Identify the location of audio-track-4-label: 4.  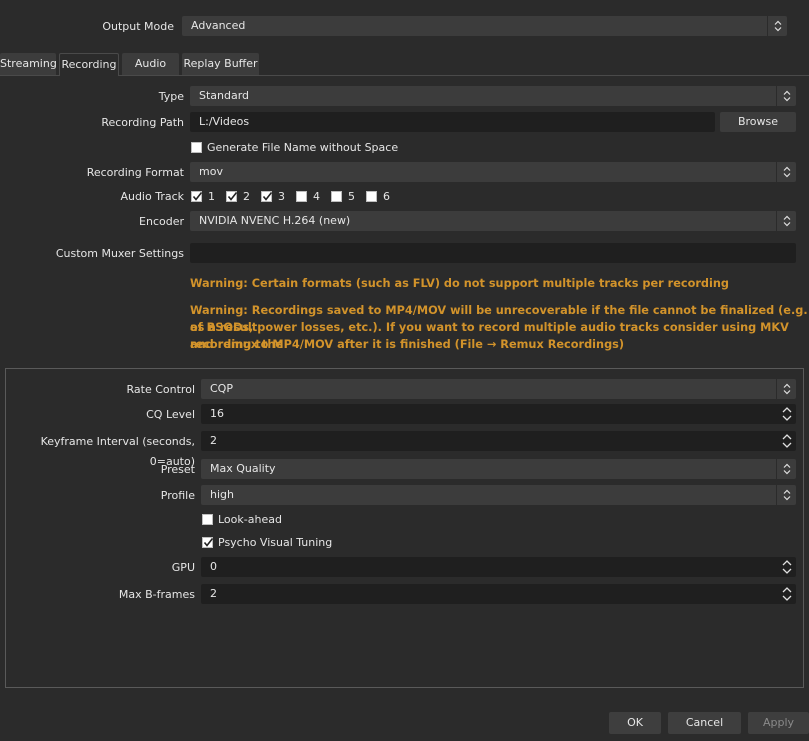
(316, 196).